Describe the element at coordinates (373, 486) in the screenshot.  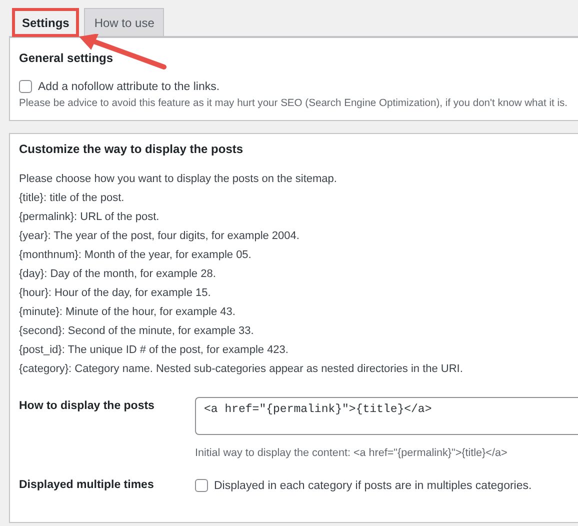
I see `checkbox-label: Displayed in each category if posts are in multiples categories.` at that location.